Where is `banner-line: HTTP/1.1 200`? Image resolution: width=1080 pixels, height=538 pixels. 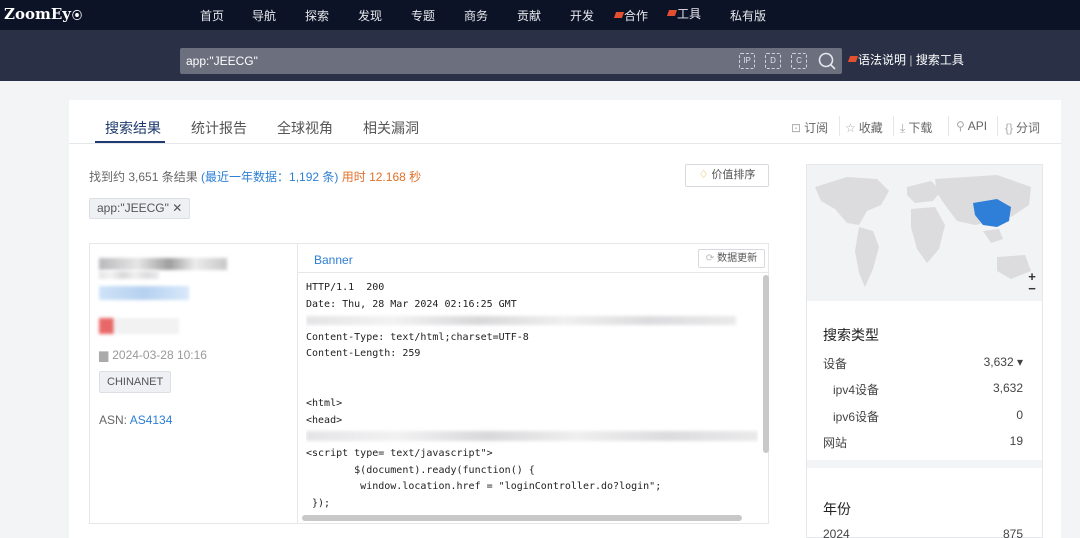
banner-line: HTTP/1.1 200 is located at coordinates (345, 287).